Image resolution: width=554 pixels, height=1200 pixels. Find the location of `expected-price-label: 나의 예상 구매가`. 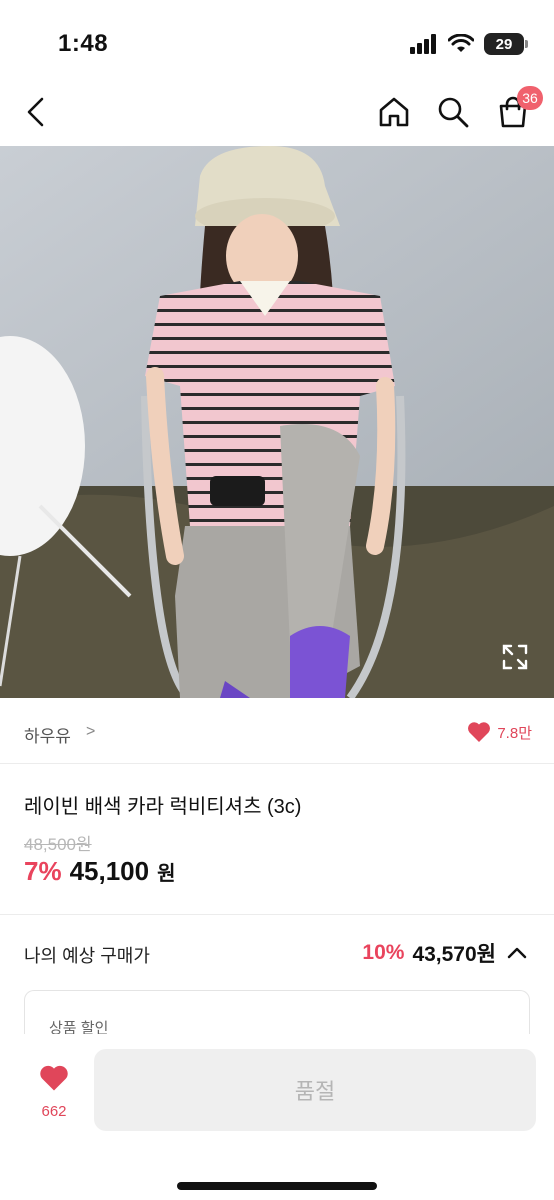

expected-price-label: 나의 예상 구매가 is located at coordinates (87, 956).